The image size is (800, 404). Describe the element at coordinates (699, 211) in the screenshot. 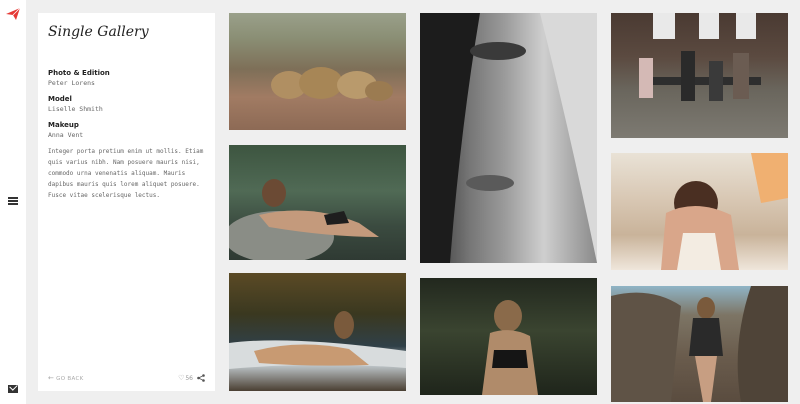

I see `photo-woman-in-bathtub` at that location.